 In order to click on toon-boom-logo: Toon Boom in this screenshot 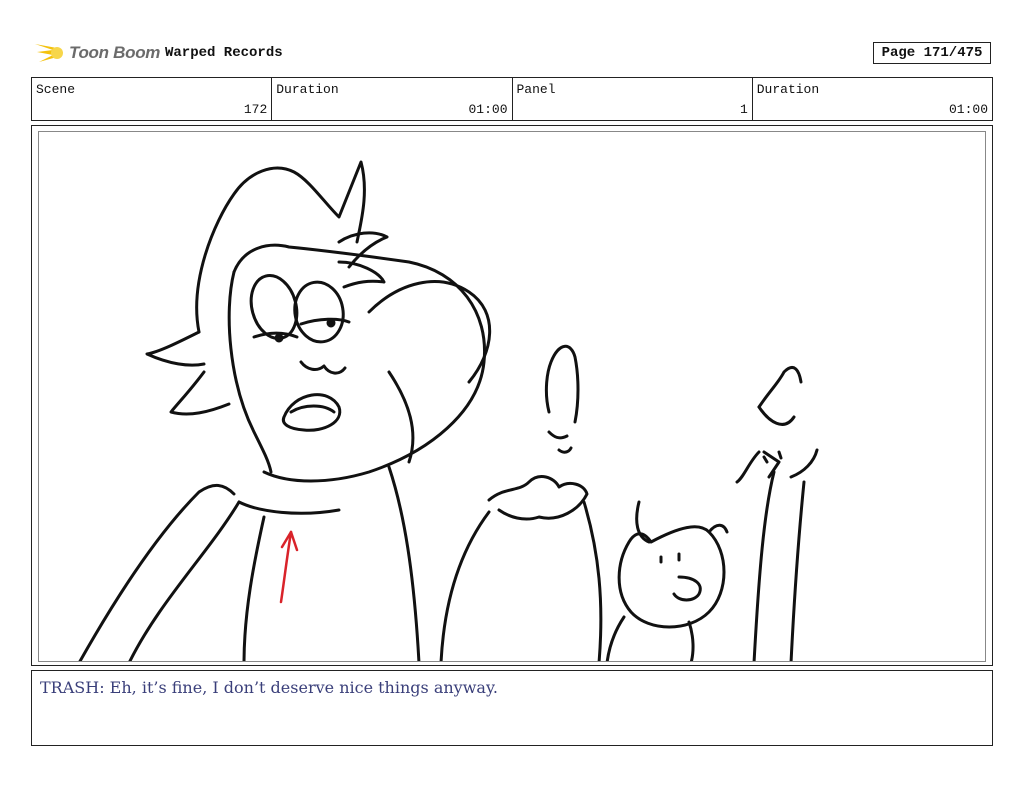, I will do `click(96, 53)`.